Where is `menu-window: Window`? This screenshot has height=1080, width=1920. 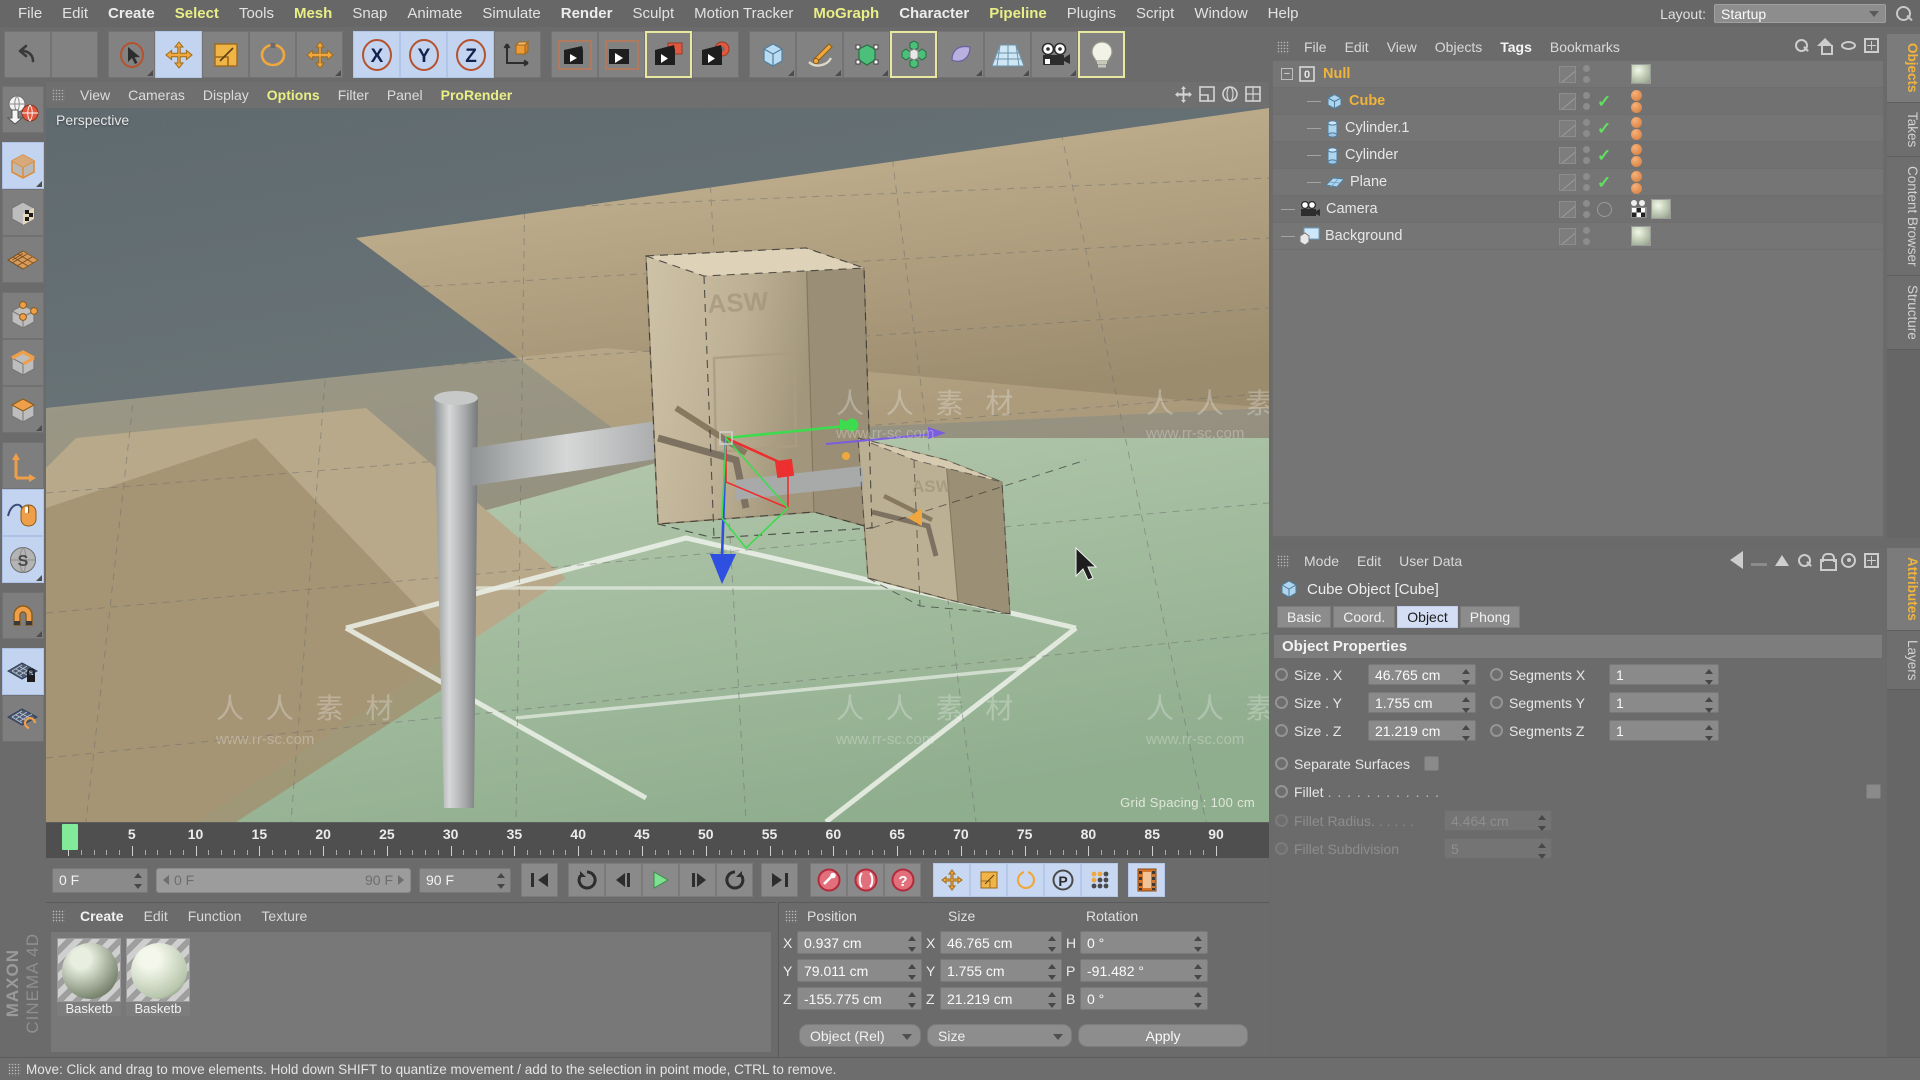
menu-window: Window is located at coordinates (1220, 13).